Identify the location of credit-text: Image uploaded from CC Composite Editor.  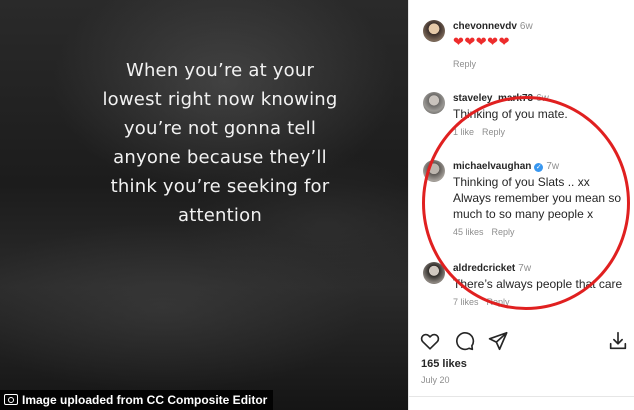
(145, 400).